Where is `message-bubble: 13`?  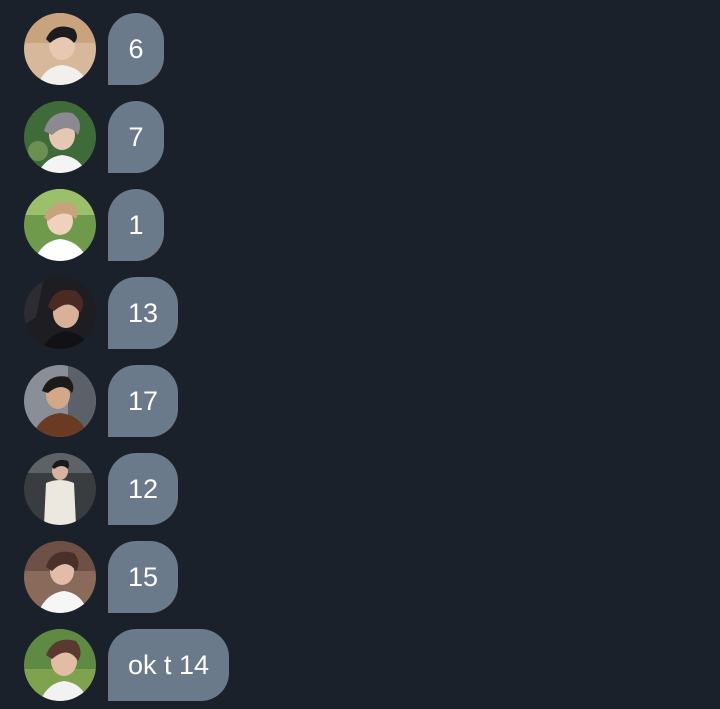
message-bubble: 13 is located at coordinates (143, 313).